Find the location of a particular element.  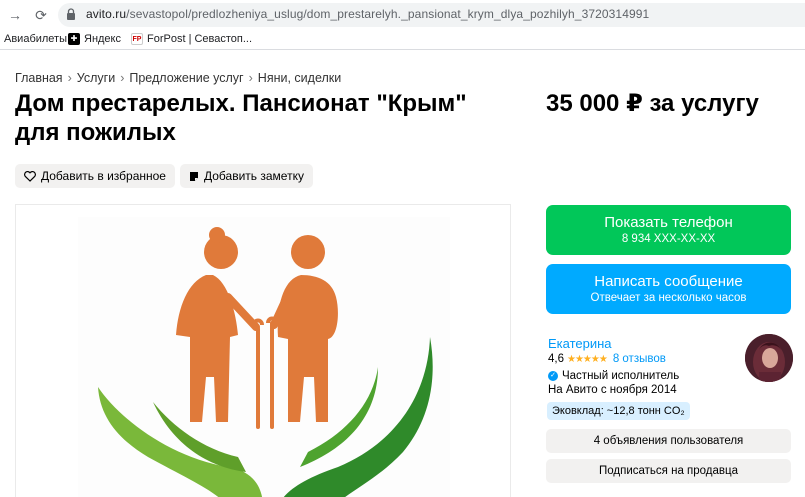

title-line: для пожилых is located at coordinates (95, 132).